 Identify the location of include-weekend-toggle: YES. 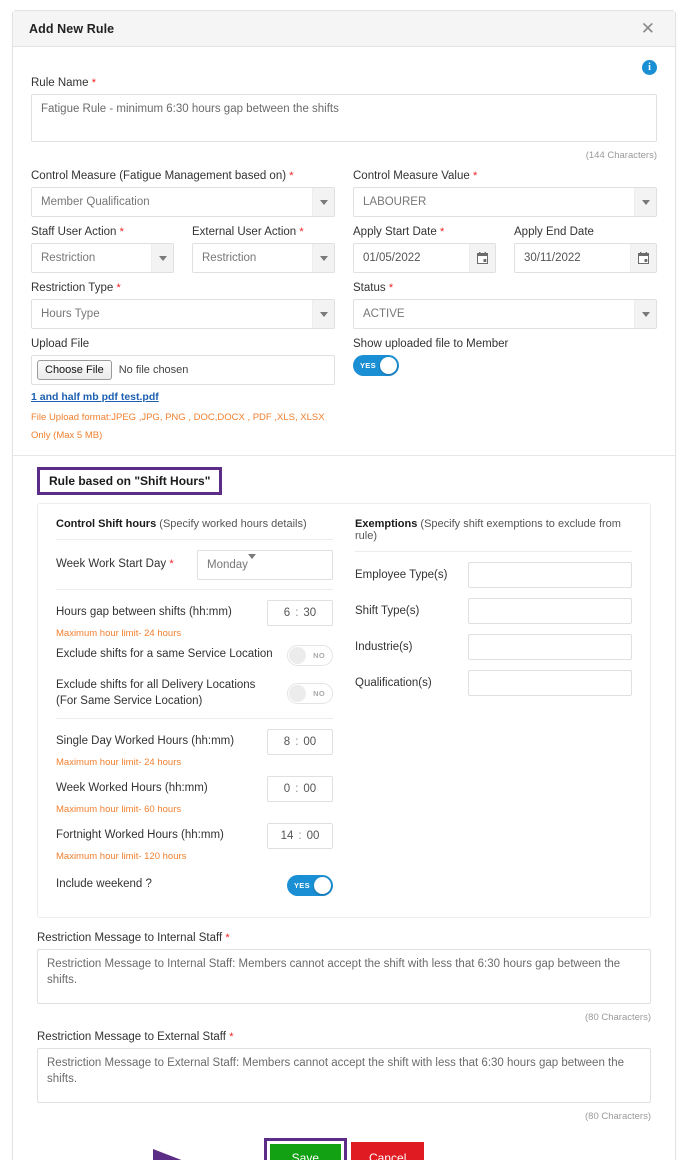
(310, 885).